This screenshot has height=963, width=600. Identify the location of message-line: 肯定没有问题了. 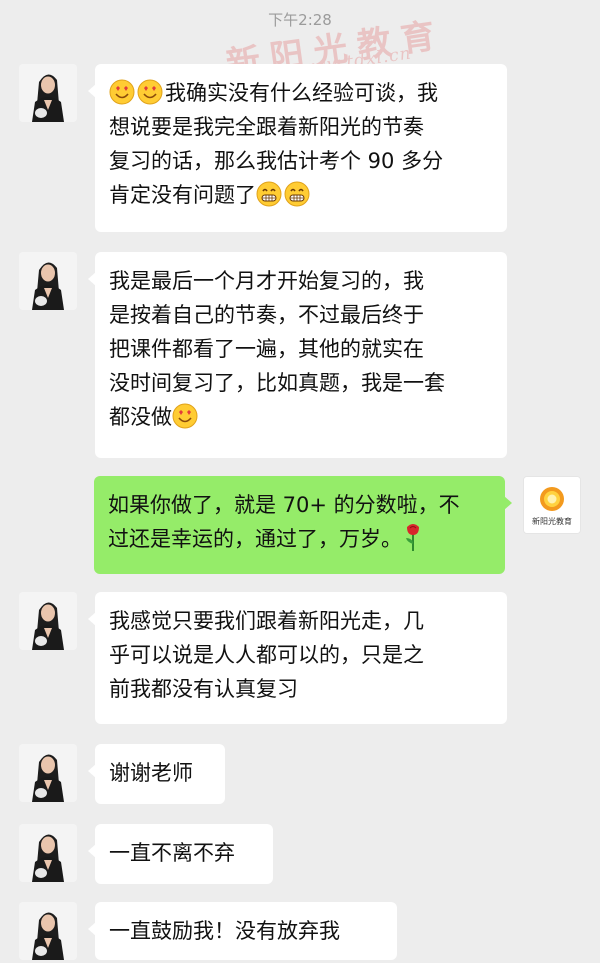
(301, 195).